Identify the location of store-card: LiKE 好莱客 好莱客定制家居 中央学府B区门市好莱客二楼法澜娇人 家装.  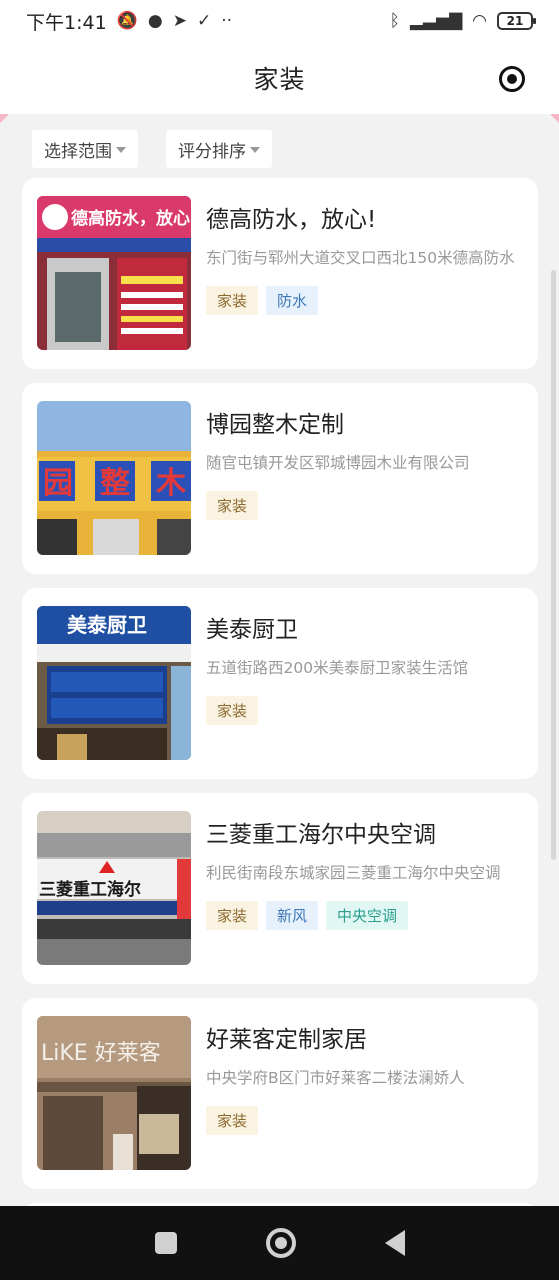
(280, 1093).